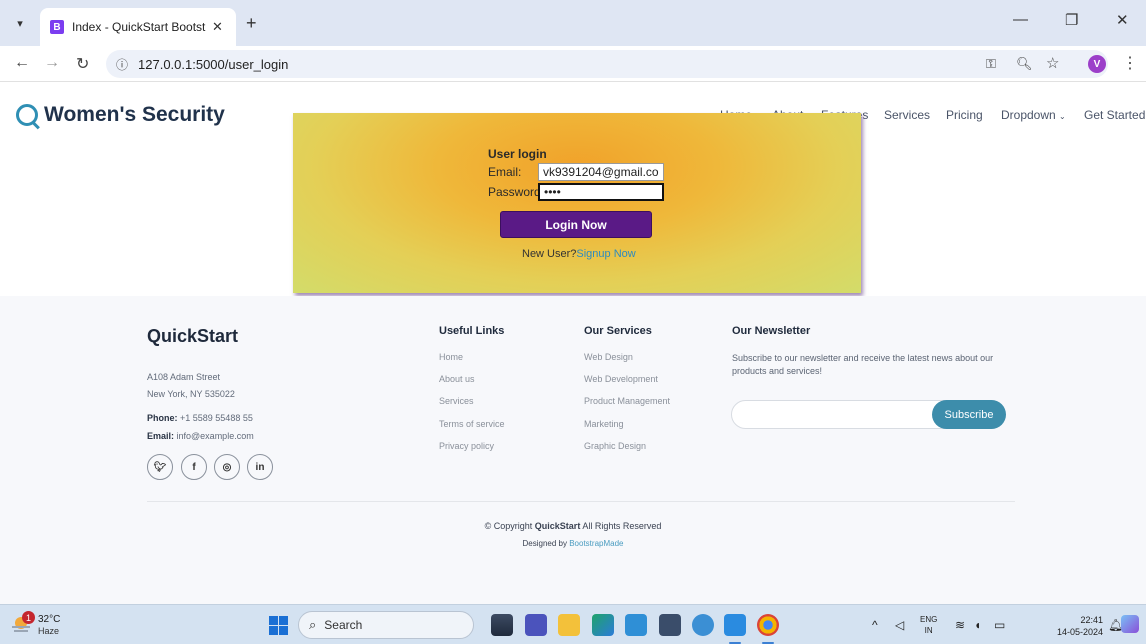 Image resolution: width=1146 pixels, height=644 pixels. I want to click on clock-date: 14-05-2024, so click(1079, 632).